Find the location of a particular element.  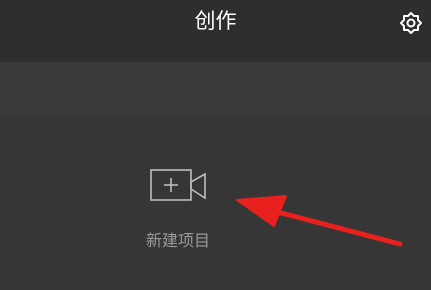

settings-button is located at coordinates (411, 23).